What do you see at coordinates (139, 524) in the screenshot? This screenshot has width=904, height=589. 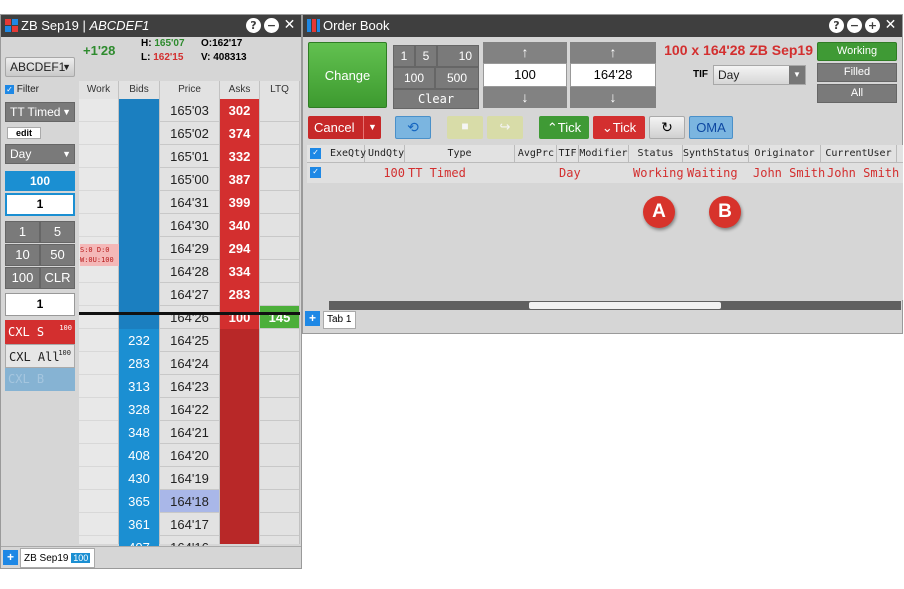 I see `bid-cell: 361` at bounding box center [139, 524].